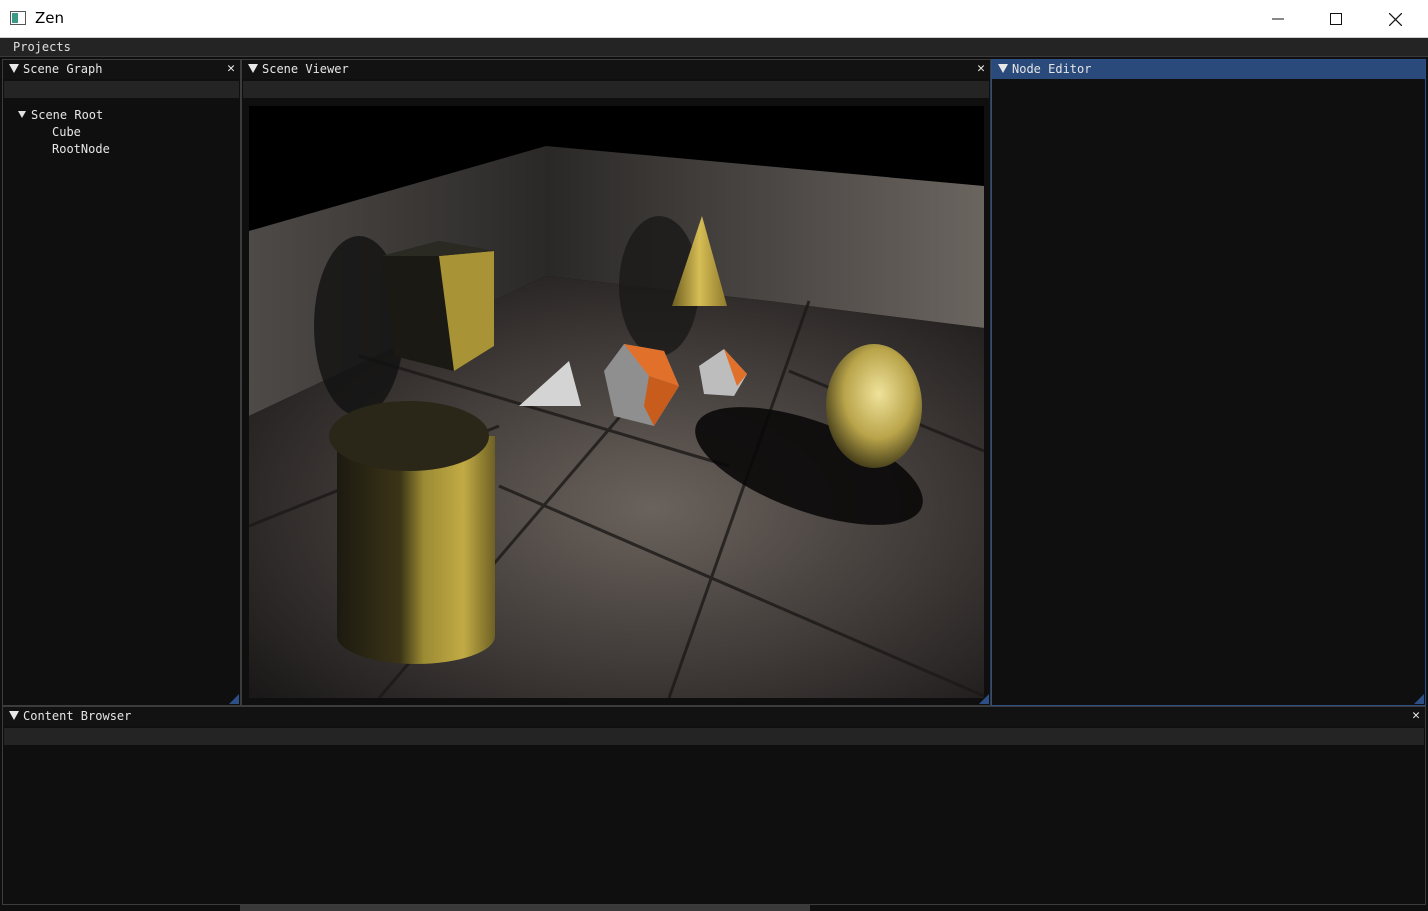 This screenshot has width=1428, height=911. What do you see at coordinates (81, 149) in the screenshot?
I see `tree-item-rootnode: RootNode` at bounding box center [81, 149].